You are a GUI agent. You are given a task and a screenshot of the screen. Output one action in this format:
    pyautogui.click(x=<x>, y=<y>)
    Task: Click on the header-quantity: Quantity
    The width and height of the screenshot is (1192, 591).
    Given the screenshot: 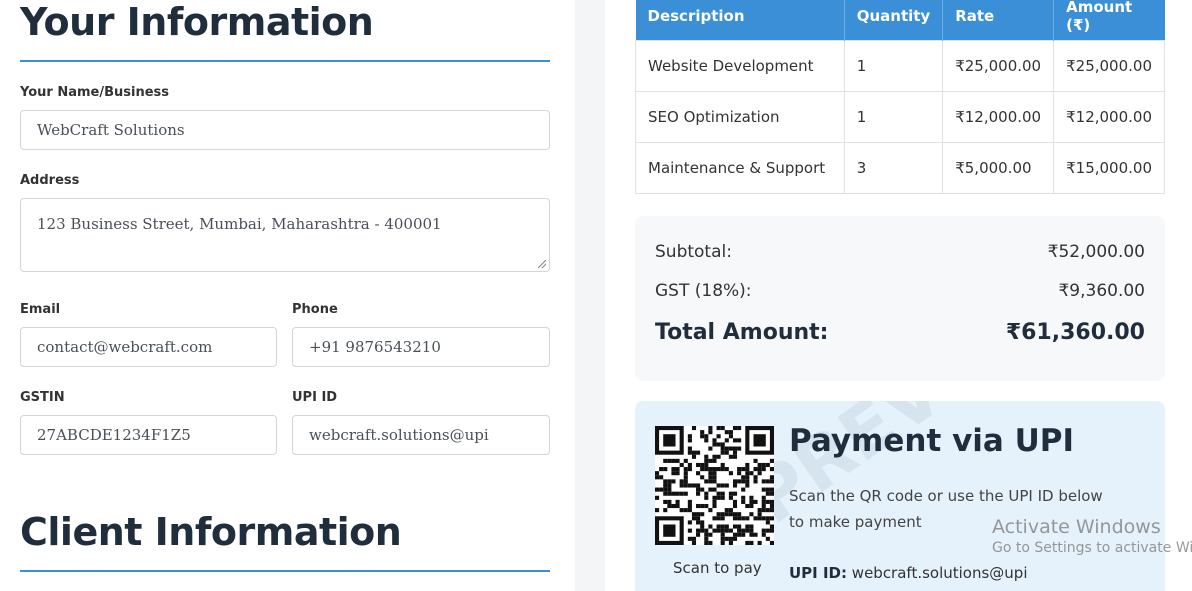 What is the action you would take?
    pyautogui.click(x=894, y=20)
    